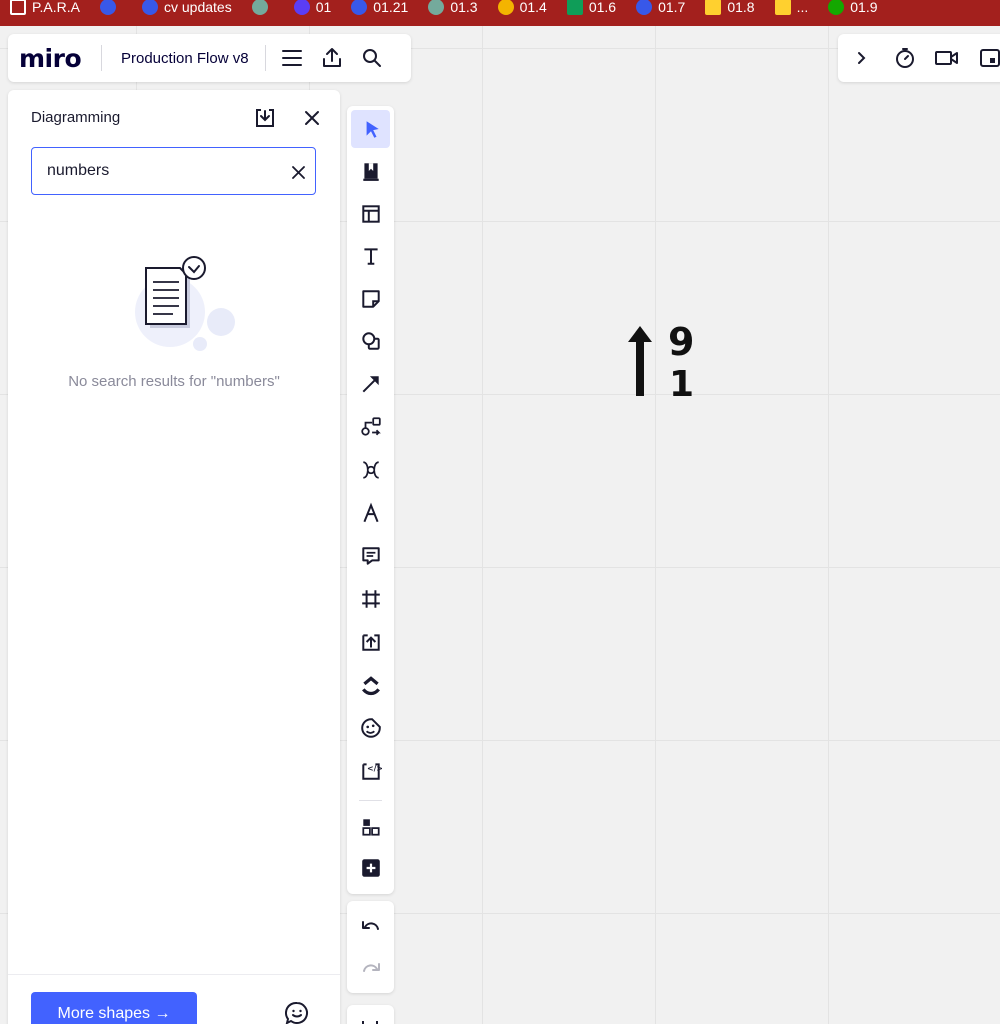  Describe the element at coordinates (370, 256) in the screenshot. I see `tool-text` at that location.